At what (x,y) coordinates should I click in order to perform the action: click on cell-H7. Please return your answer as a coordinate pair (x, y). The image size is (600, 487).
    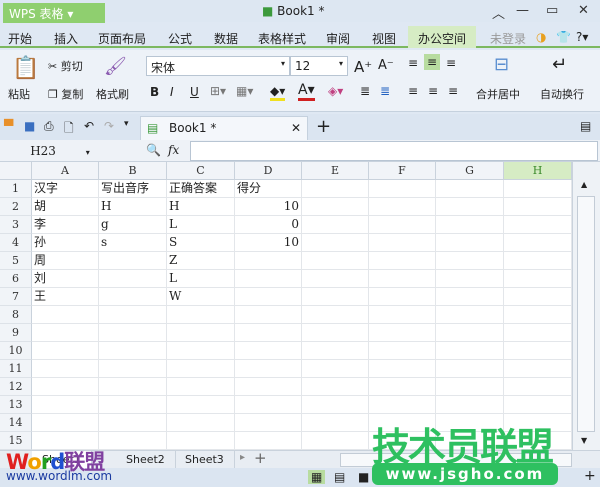
    Looking at the image, I should click on (538, 297).